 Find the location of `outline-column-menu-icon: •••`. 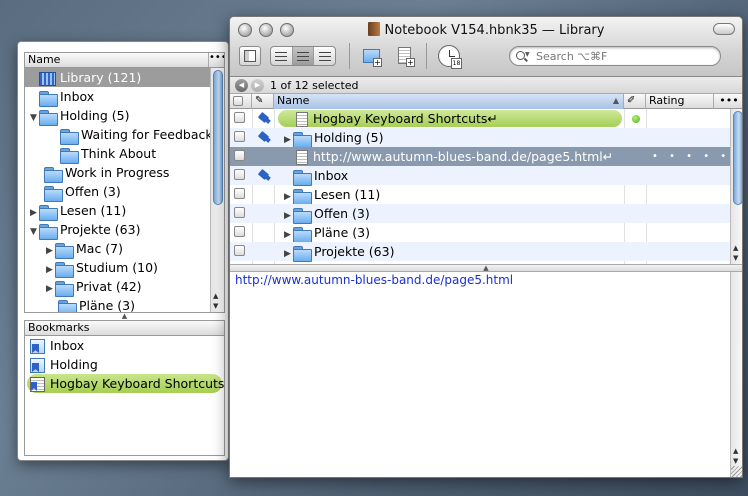

outline-column-menu-icon: ••• is located at coordinates (216, 60).